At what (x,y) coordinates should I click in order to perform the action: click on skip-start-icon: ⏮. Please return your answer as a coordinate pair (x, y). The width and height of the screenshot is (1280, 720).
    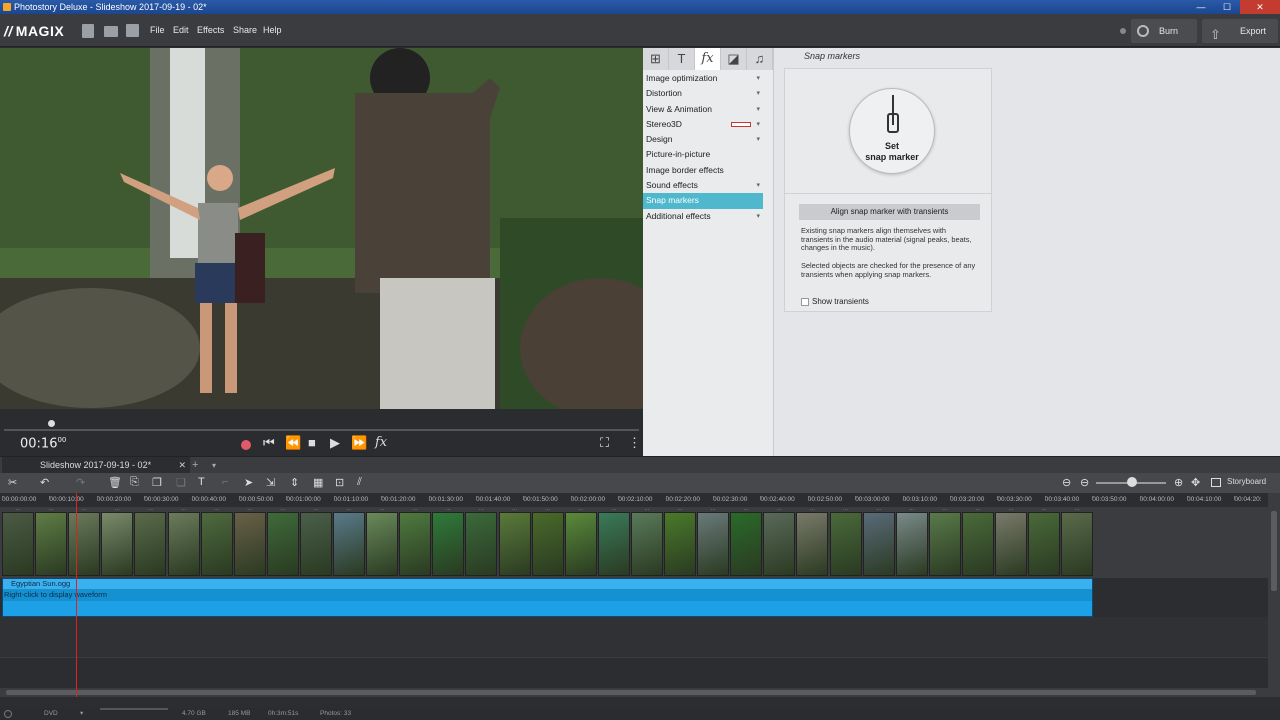
    Looking at the image, I should click on (269, 443).